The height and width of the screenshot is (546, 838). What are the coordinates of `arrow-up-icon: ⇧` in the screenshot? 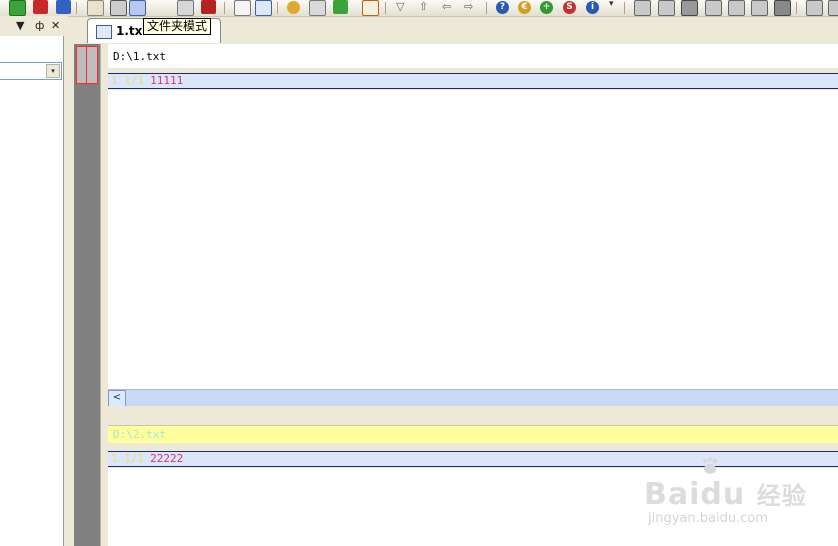 It's located at (423, 7).